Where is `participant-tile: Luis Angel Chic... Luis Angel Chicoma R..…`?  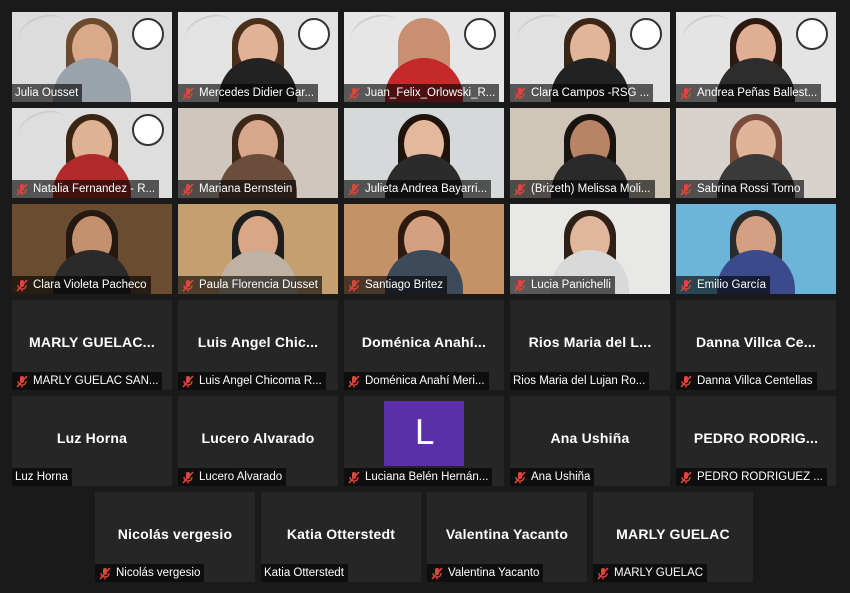 participant-tile: Luis Angel Chic... Luis Angel Chicoma R..… is located at coordinates (258, 345).